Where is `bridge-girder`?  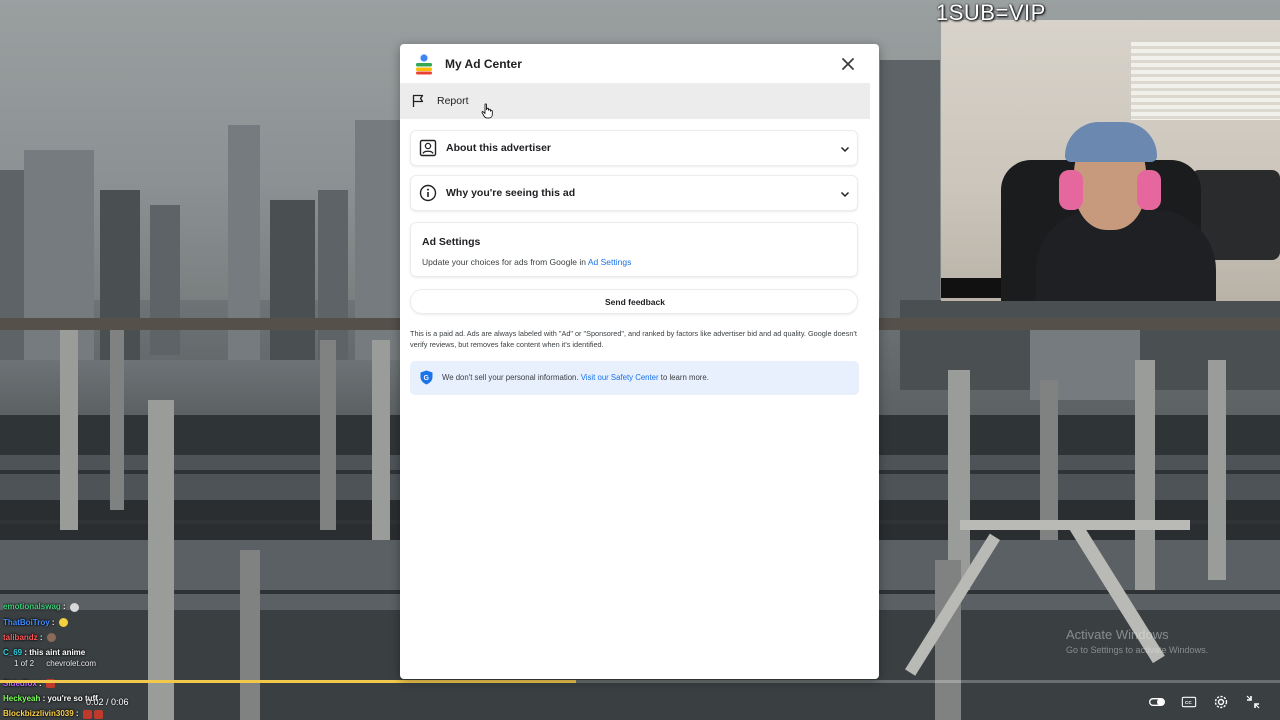
bridge-girder is located at coordinates (1075, 525).